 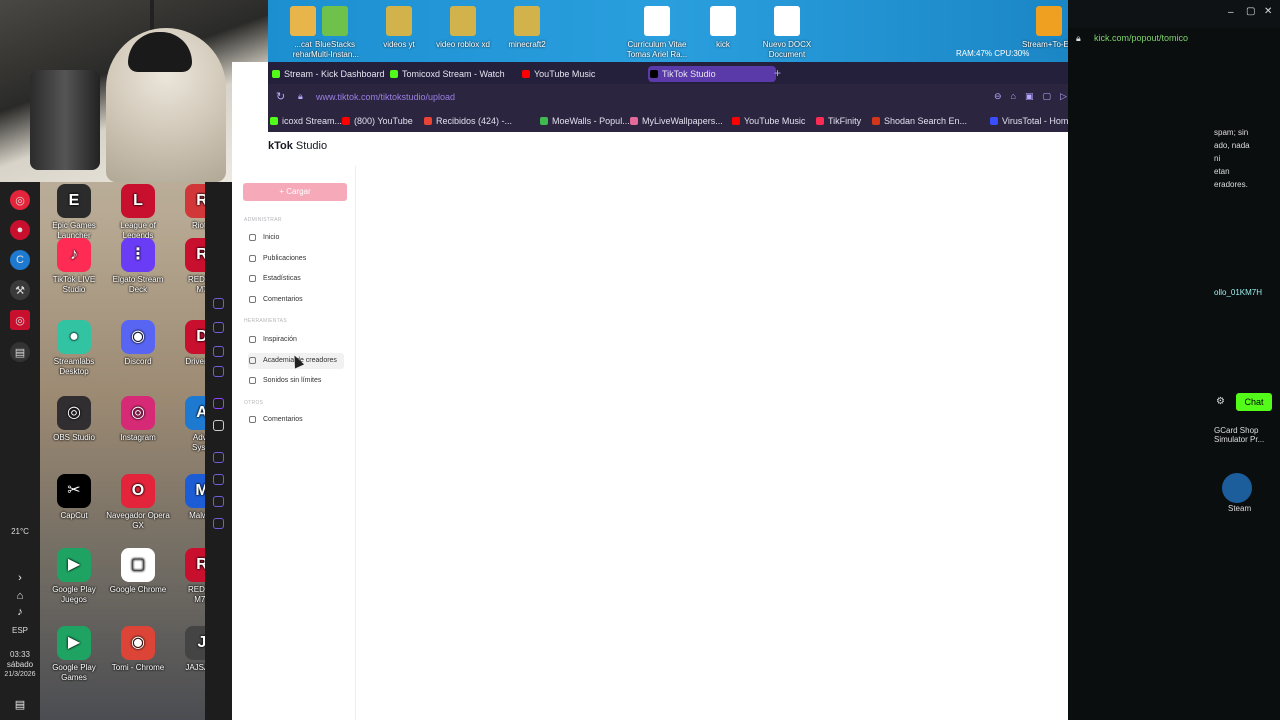 What do you see at coordinates (20, 674) in the screenshot?
I see `clock-date: 21/3/2026` at bounding box center [20, 674].